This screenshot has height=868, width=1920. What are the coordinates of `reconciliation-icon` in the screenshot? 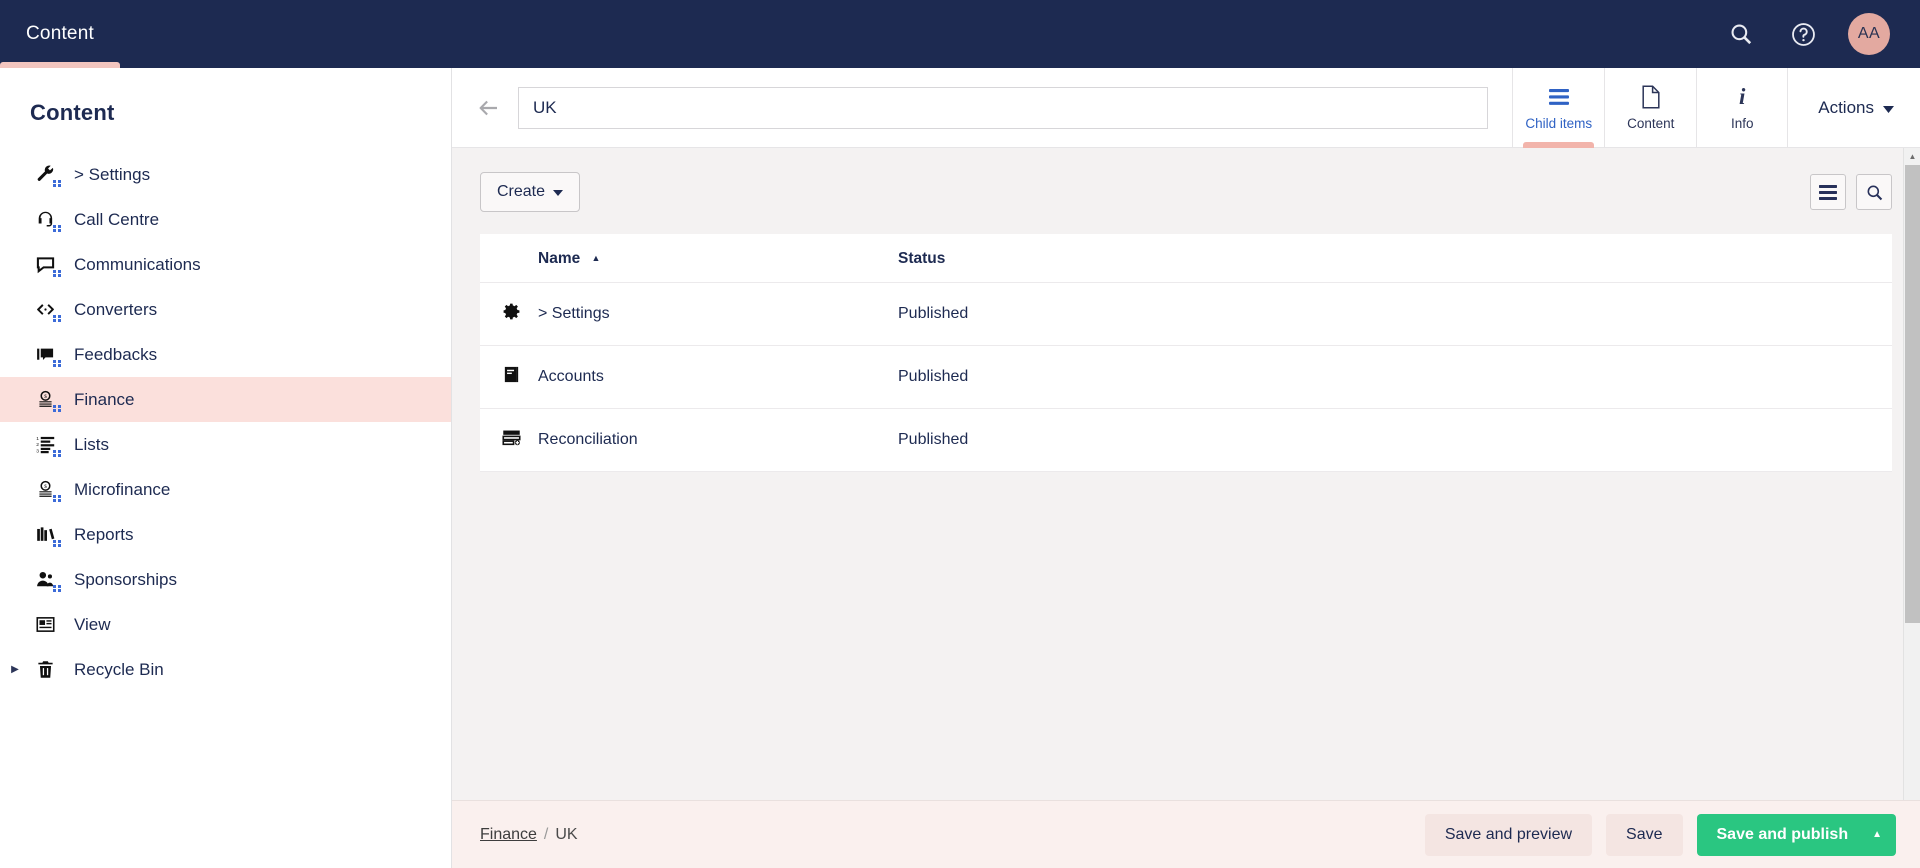 It's located at (509, 440).